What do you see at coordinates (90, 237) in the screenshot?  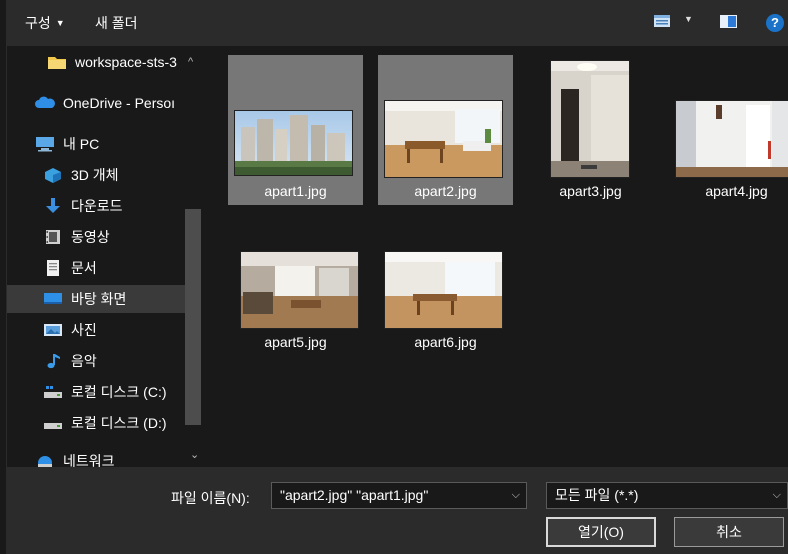 I see `nav-item-label: 동영상` at bounding box center [90, 237].